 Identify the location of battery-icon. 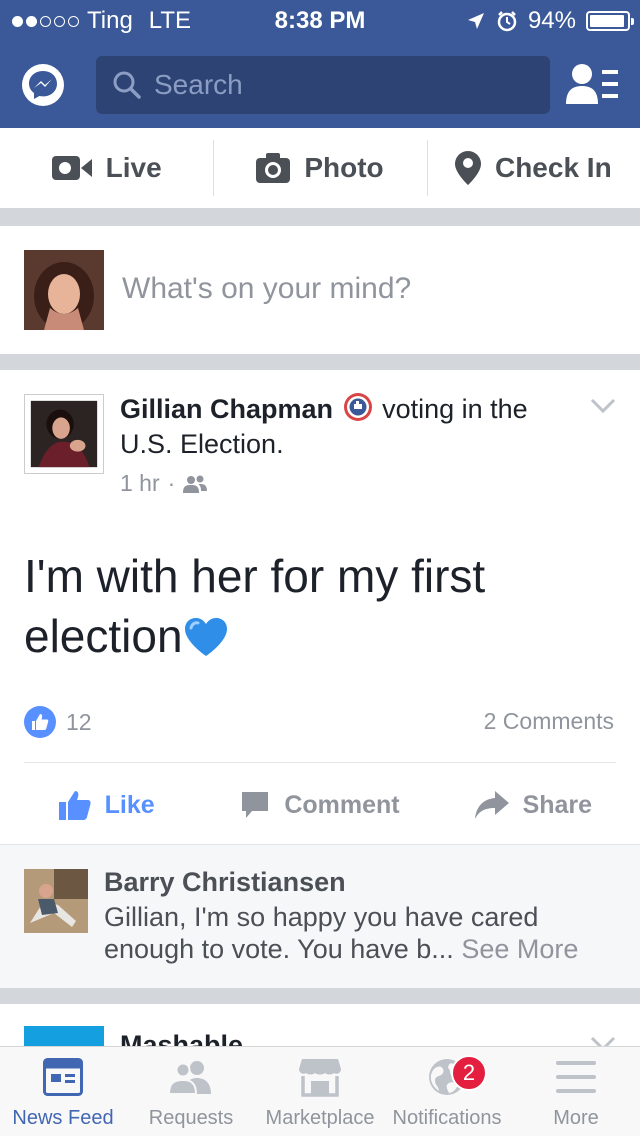
(610, 21).